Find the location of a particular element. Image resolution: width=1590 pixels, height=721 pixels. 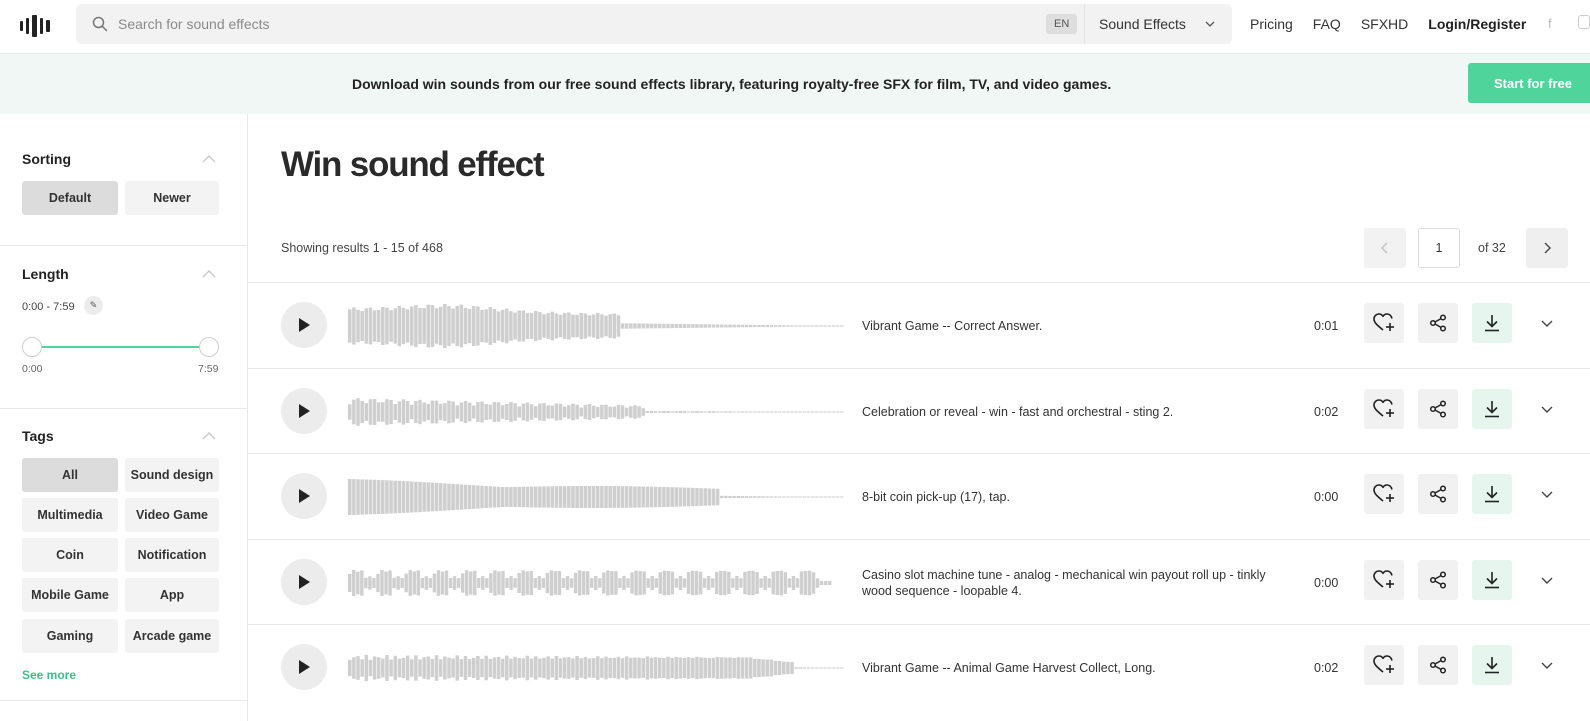

tag-mobile-game: Mobile Game is located at coordinates (70, 595).